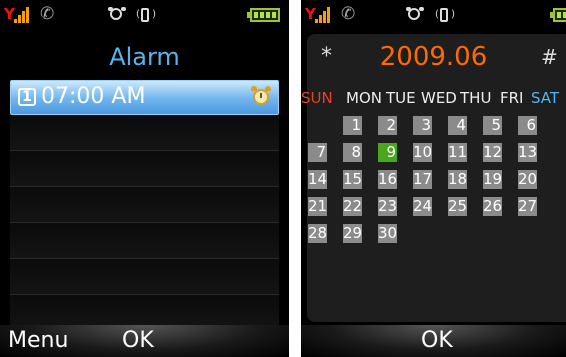 The height and width of the screenshot is (357, 566). I want to click on calendar-day: 8, so click(352, 152).